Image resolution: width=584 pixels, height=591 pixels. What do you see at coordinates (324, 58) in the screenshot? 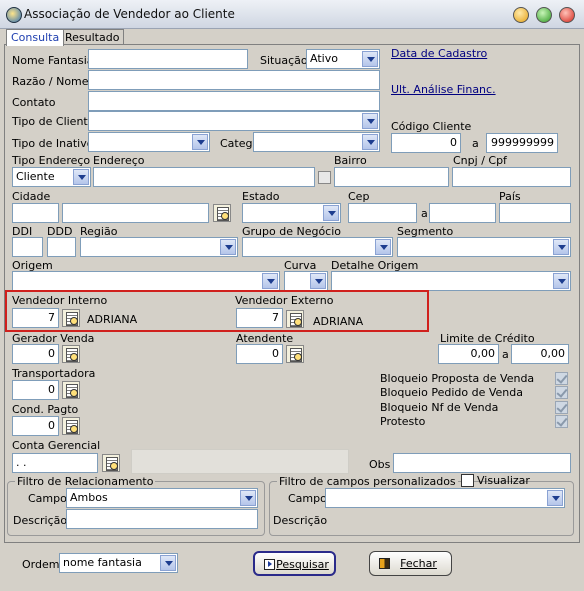
I see `situacao-value: Ativo` at bounding box center [324, 58].